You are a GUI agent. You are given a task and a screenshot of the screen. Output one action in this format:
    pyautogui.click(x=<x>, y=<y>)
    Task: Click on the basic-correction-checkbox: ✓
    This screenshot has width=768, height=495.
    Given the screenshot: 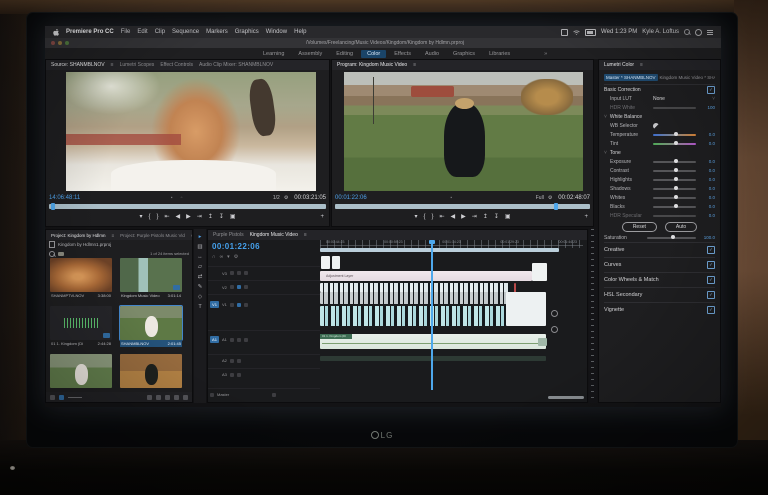 What is the action you would take?
    pyautogui.click(x=711, y=89)
    